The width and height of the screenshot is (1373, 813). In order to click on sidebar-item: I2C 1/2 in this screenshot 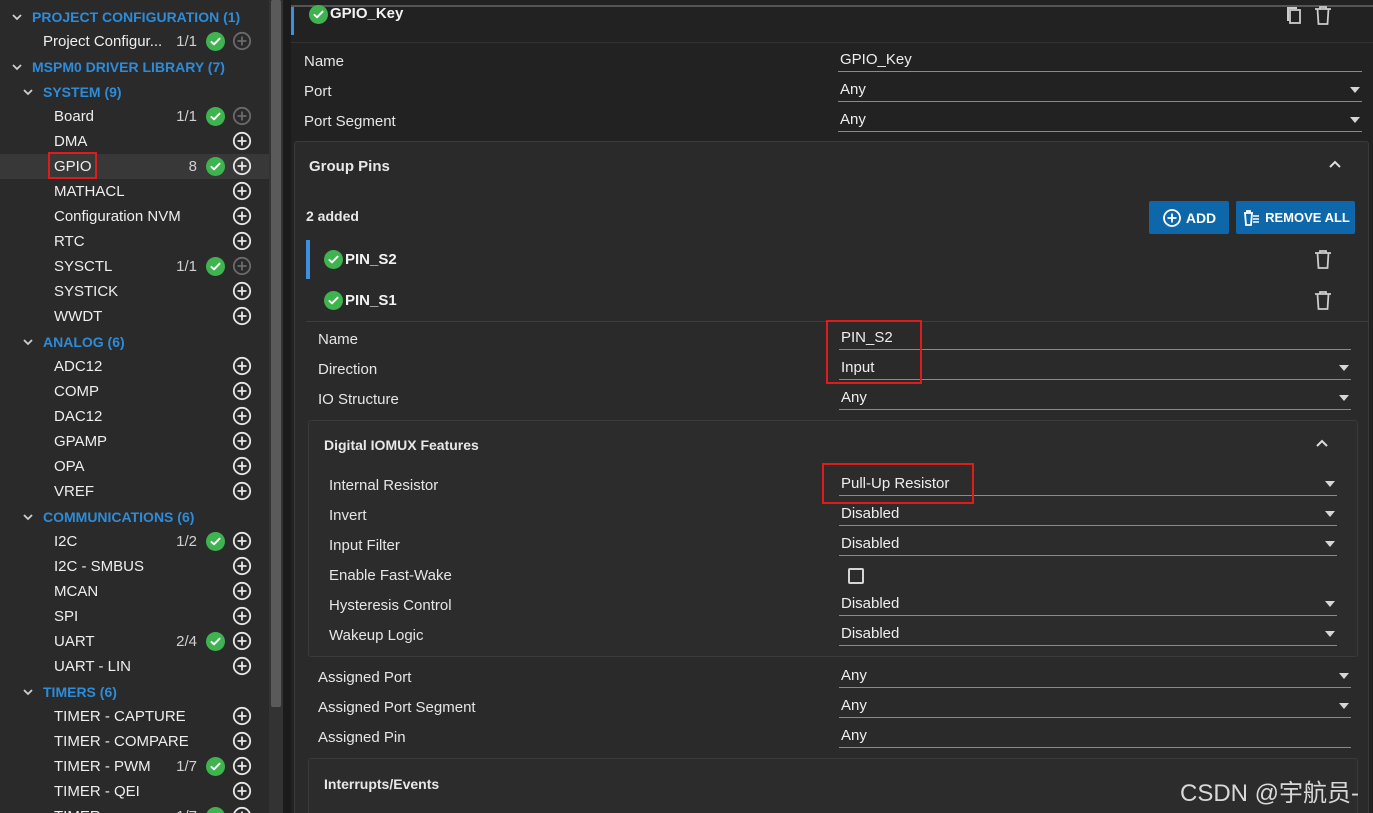, I will do `click(134, 541)`.